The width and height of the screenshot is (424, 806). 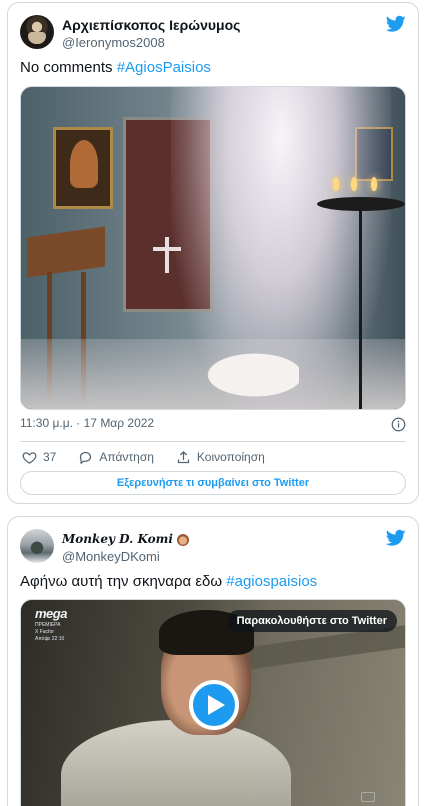 I want to click on tweet-text: Αφήνω αυτή την σκηναρα εδω #agiospaisios, so click(x=168, y=582).